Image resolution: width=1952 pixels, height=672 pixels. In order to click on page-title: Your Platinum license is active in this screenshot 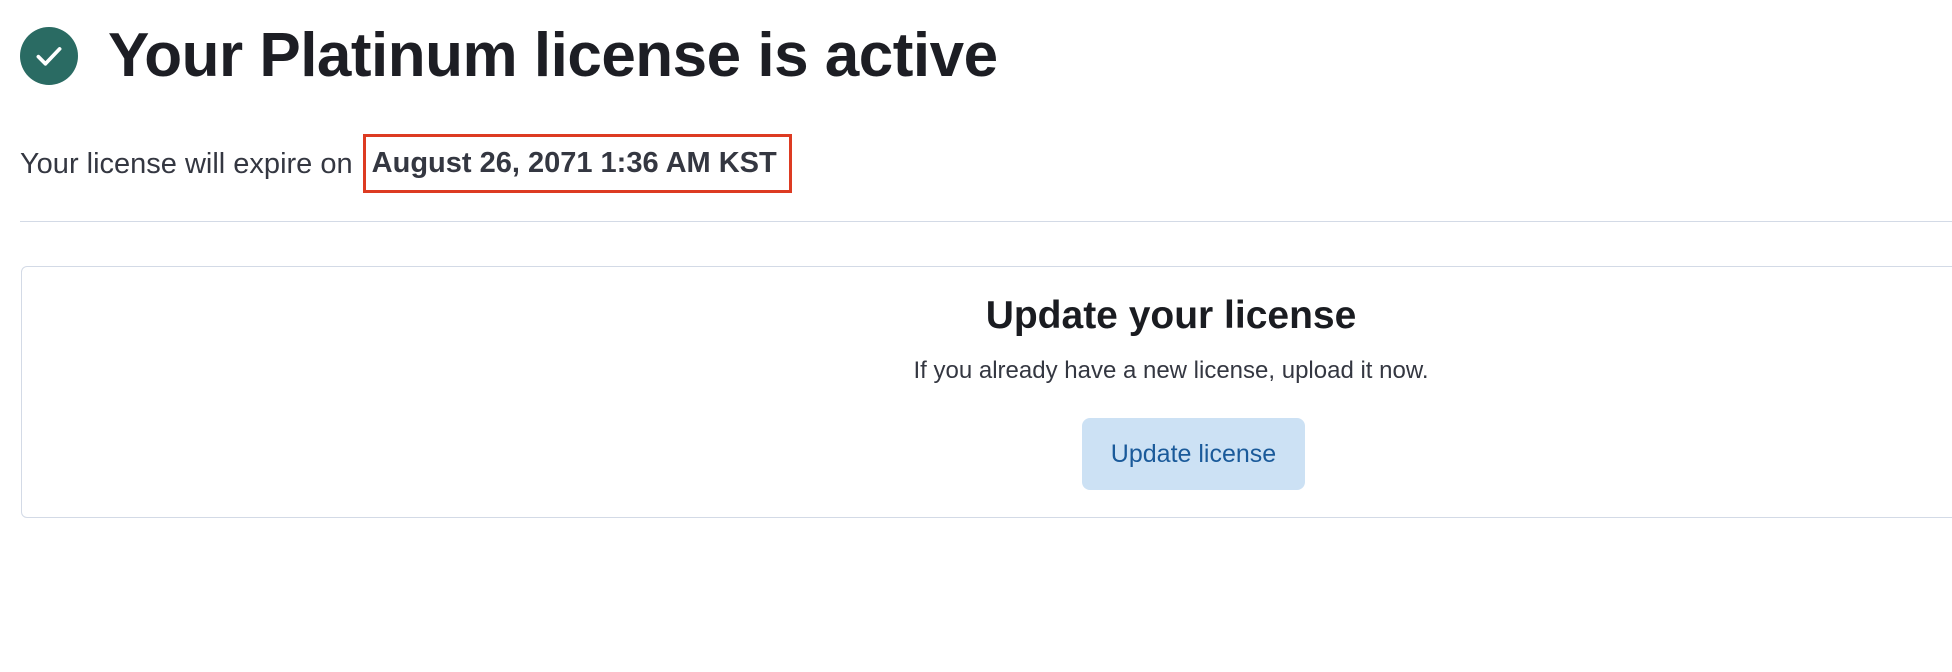, I will do `click(553, 55)`.